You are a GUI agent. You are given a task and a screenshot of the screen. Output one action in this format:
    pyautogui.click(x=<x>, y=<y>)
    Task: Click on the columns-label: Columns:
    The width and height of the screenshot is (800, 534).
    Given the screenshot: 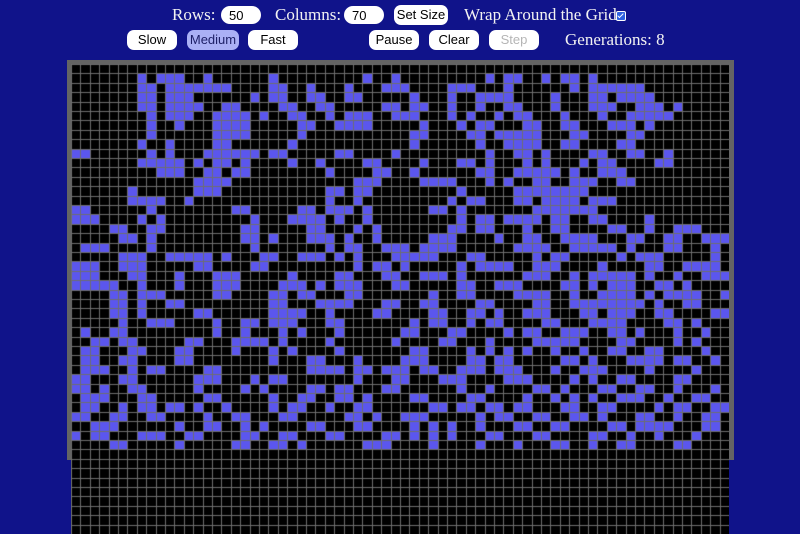 What is the action you would take?
    pyautogui.click(x=308, y=14)
    